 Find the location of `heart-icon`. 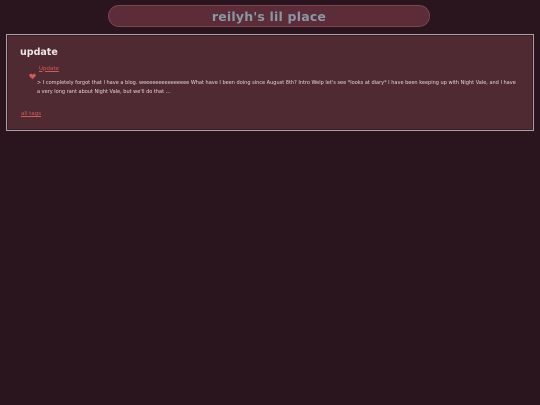

heart-icon is located at coordinates (32, 72).